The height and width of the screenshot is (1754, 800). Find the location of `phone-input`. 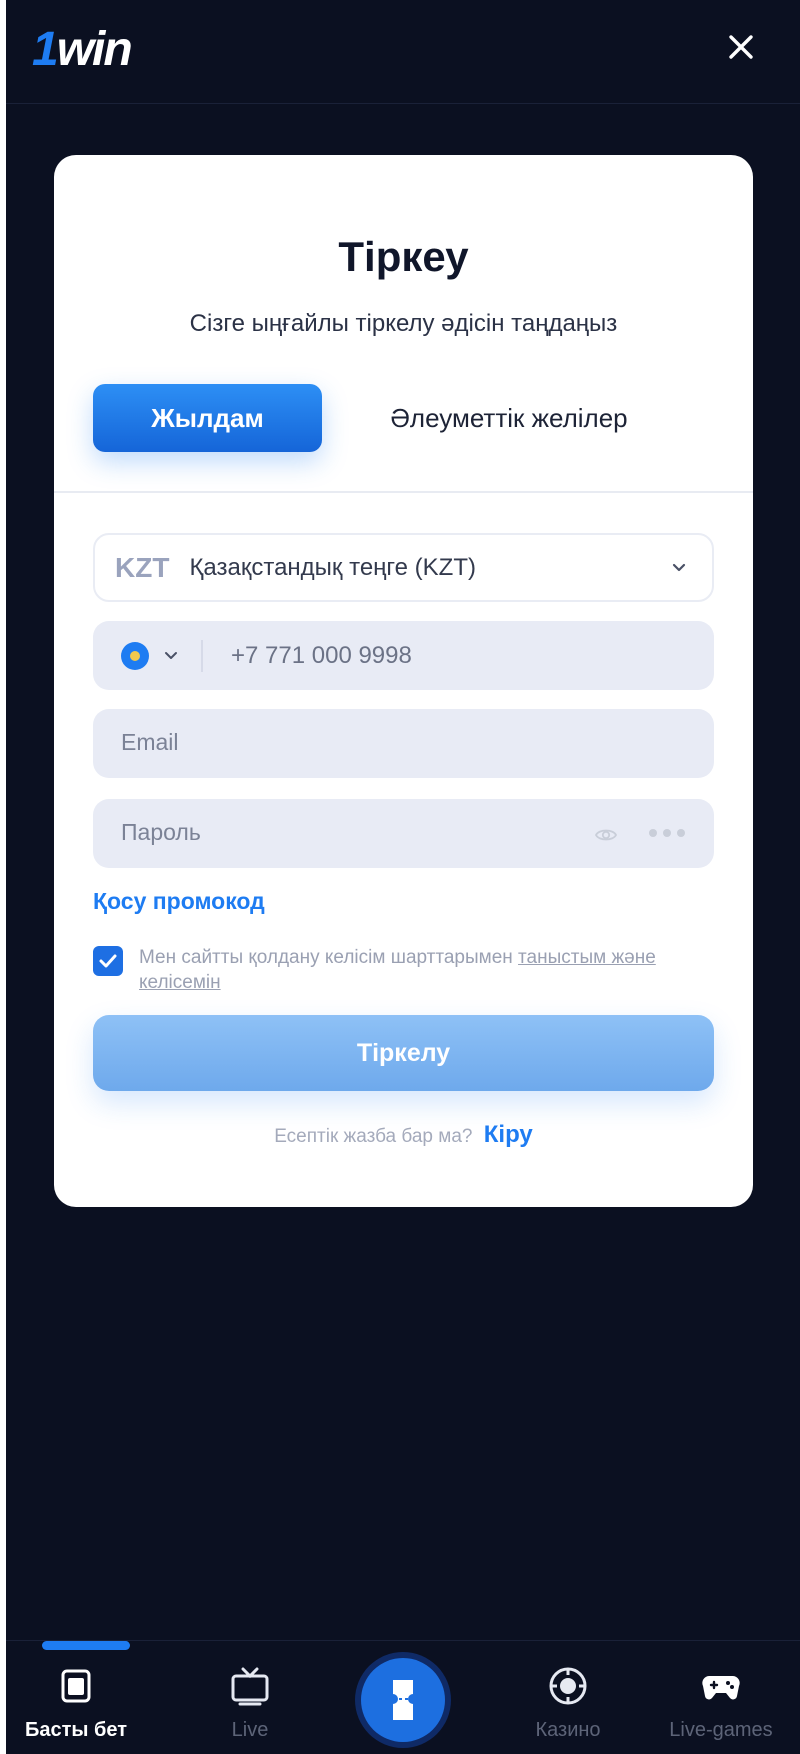

phone-input is located at coordinates (451, 655).